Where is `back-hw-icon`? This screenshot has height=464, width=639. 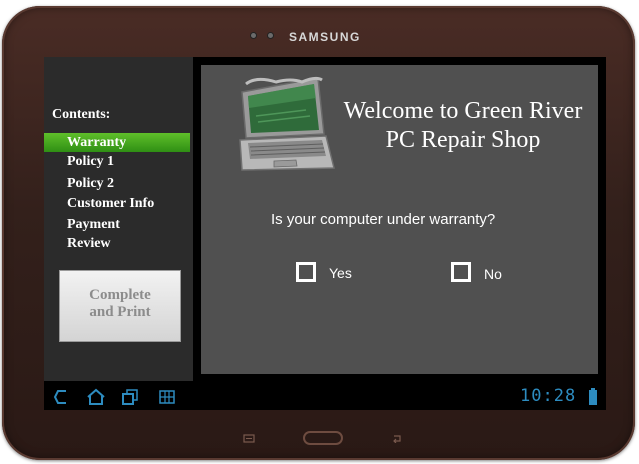 back-hw-icon is located at coordinates (397, 438).